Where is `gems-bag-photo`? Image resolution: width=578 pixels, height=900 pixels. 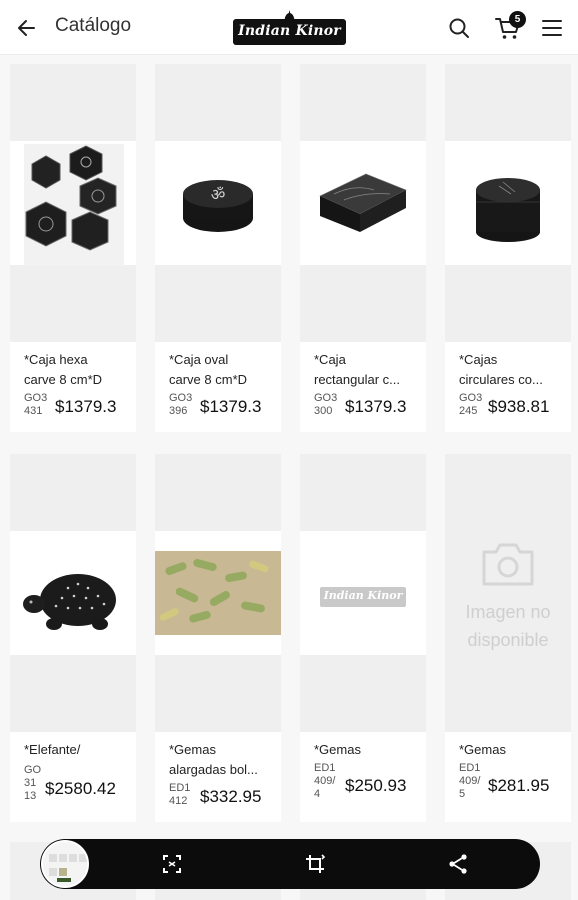
gems-bag-photo is located at coordinates (218, 593).